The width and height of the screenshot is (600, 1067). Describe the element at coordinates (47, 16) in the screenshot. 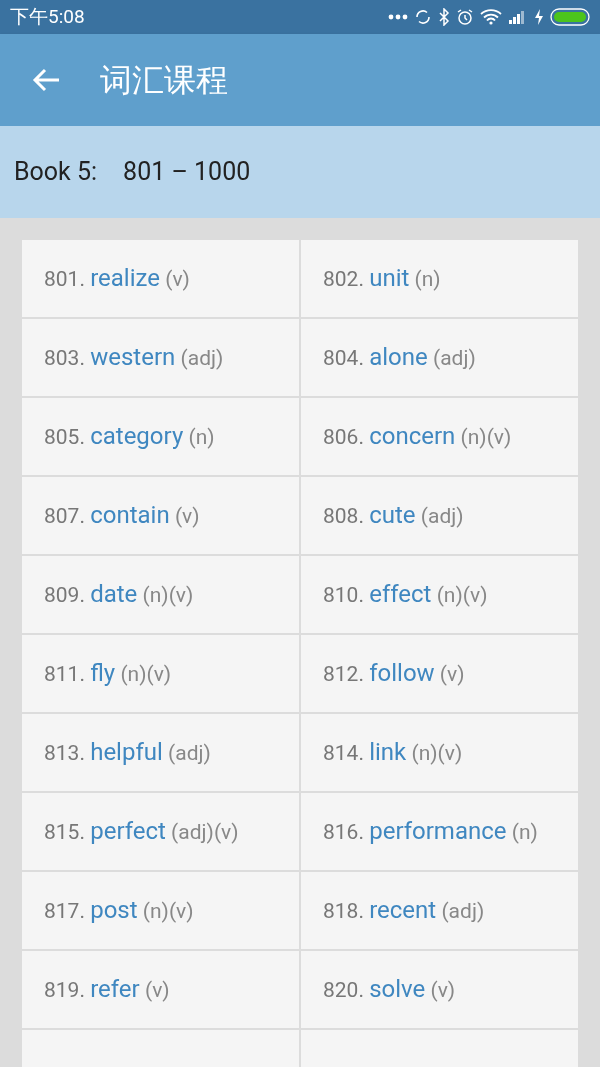

I see `status-time: 下午5:08` at that location.